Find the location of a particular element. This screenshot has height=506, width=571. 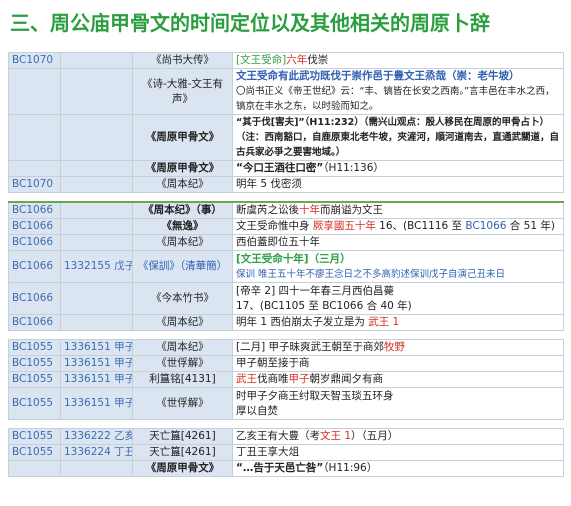

text-segment: 甲子朝至接于商 is located at coordinates (273, 363).